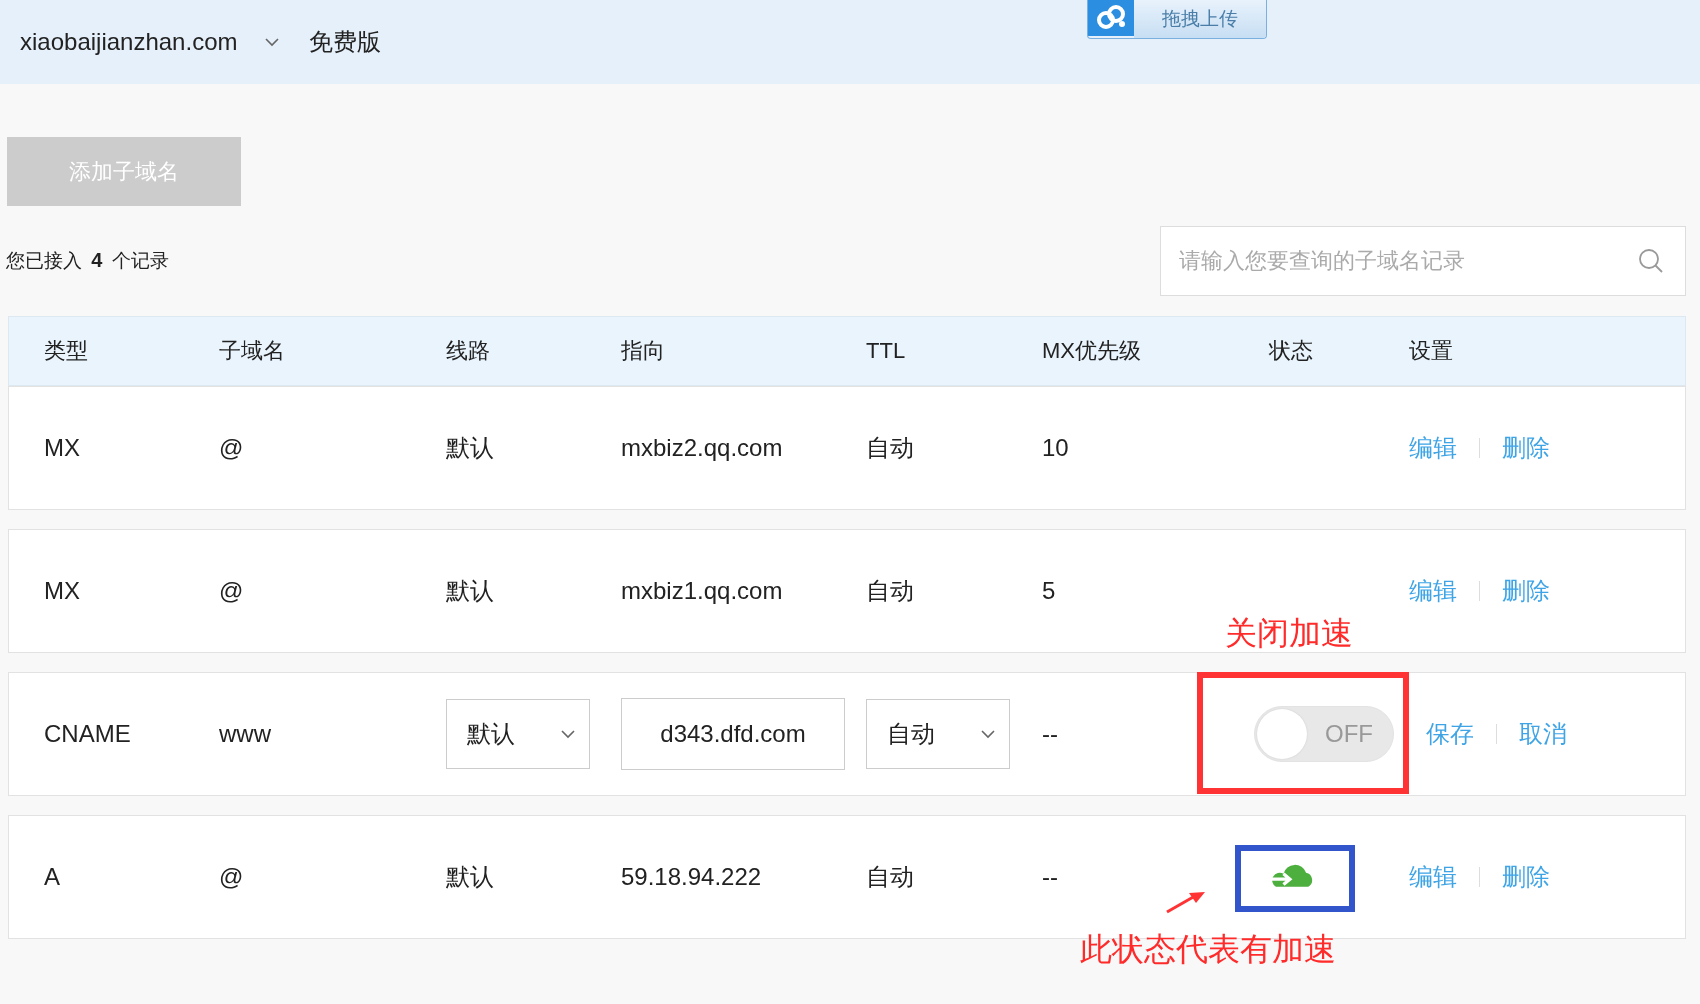  What do you see at coordinates (66, 351) in the screenshot?
I see `column-header: 类型` at bounding box center [66, 351].